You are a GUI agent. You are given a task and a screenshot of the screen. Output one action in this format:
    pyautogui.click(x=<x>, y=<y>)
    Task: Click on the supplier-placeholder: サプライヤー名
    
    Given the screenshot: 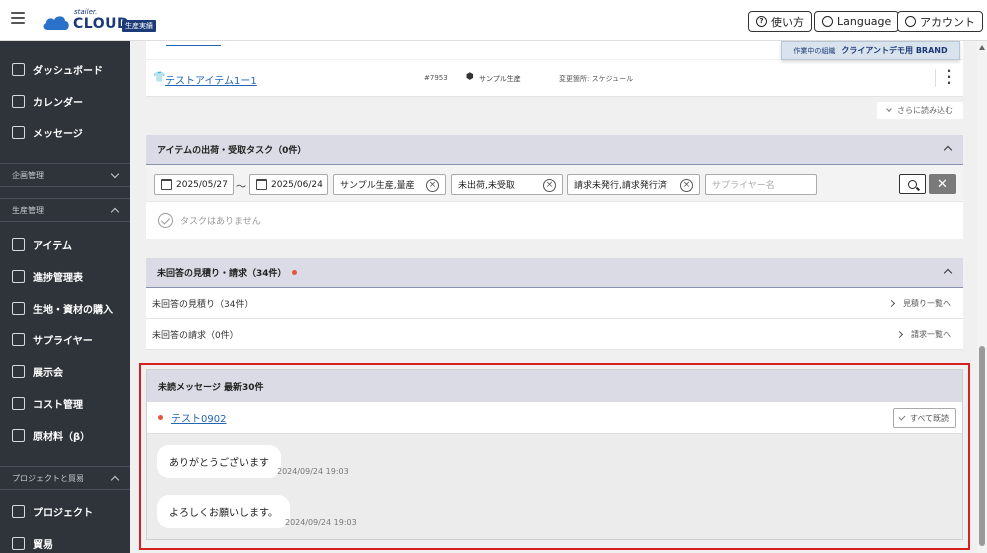 What is the action you would take?
    pyautogui.click(x=743, y=186)
    